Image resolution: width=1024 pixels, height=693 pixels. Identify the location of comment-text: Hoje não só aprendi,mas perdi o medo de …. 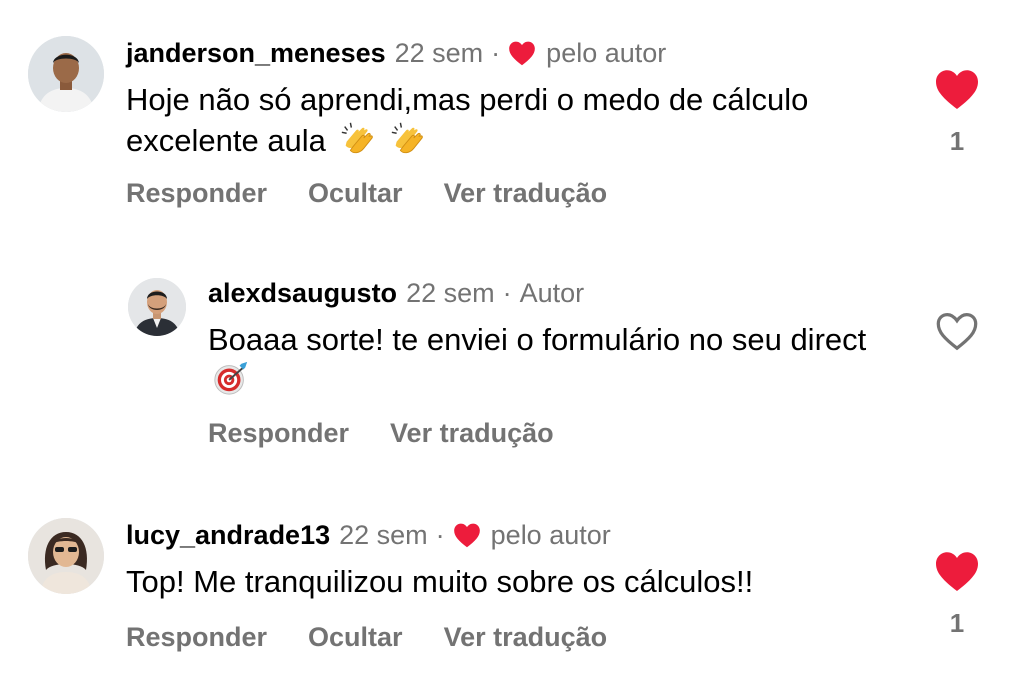
(467, 120).